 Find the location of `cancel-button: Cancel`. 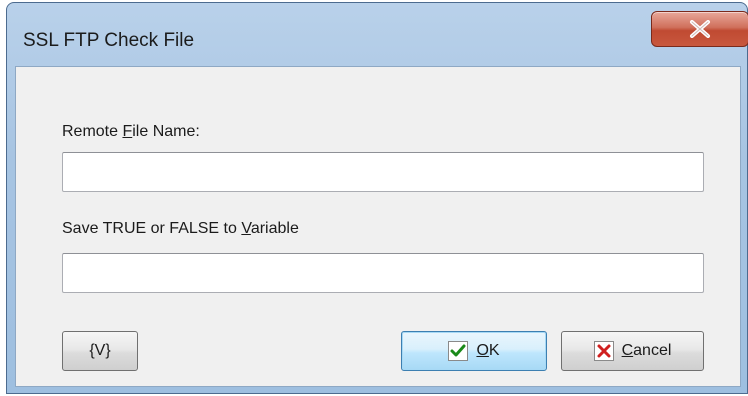

cancel-button: Cancel is located at coordinates (632, 351).